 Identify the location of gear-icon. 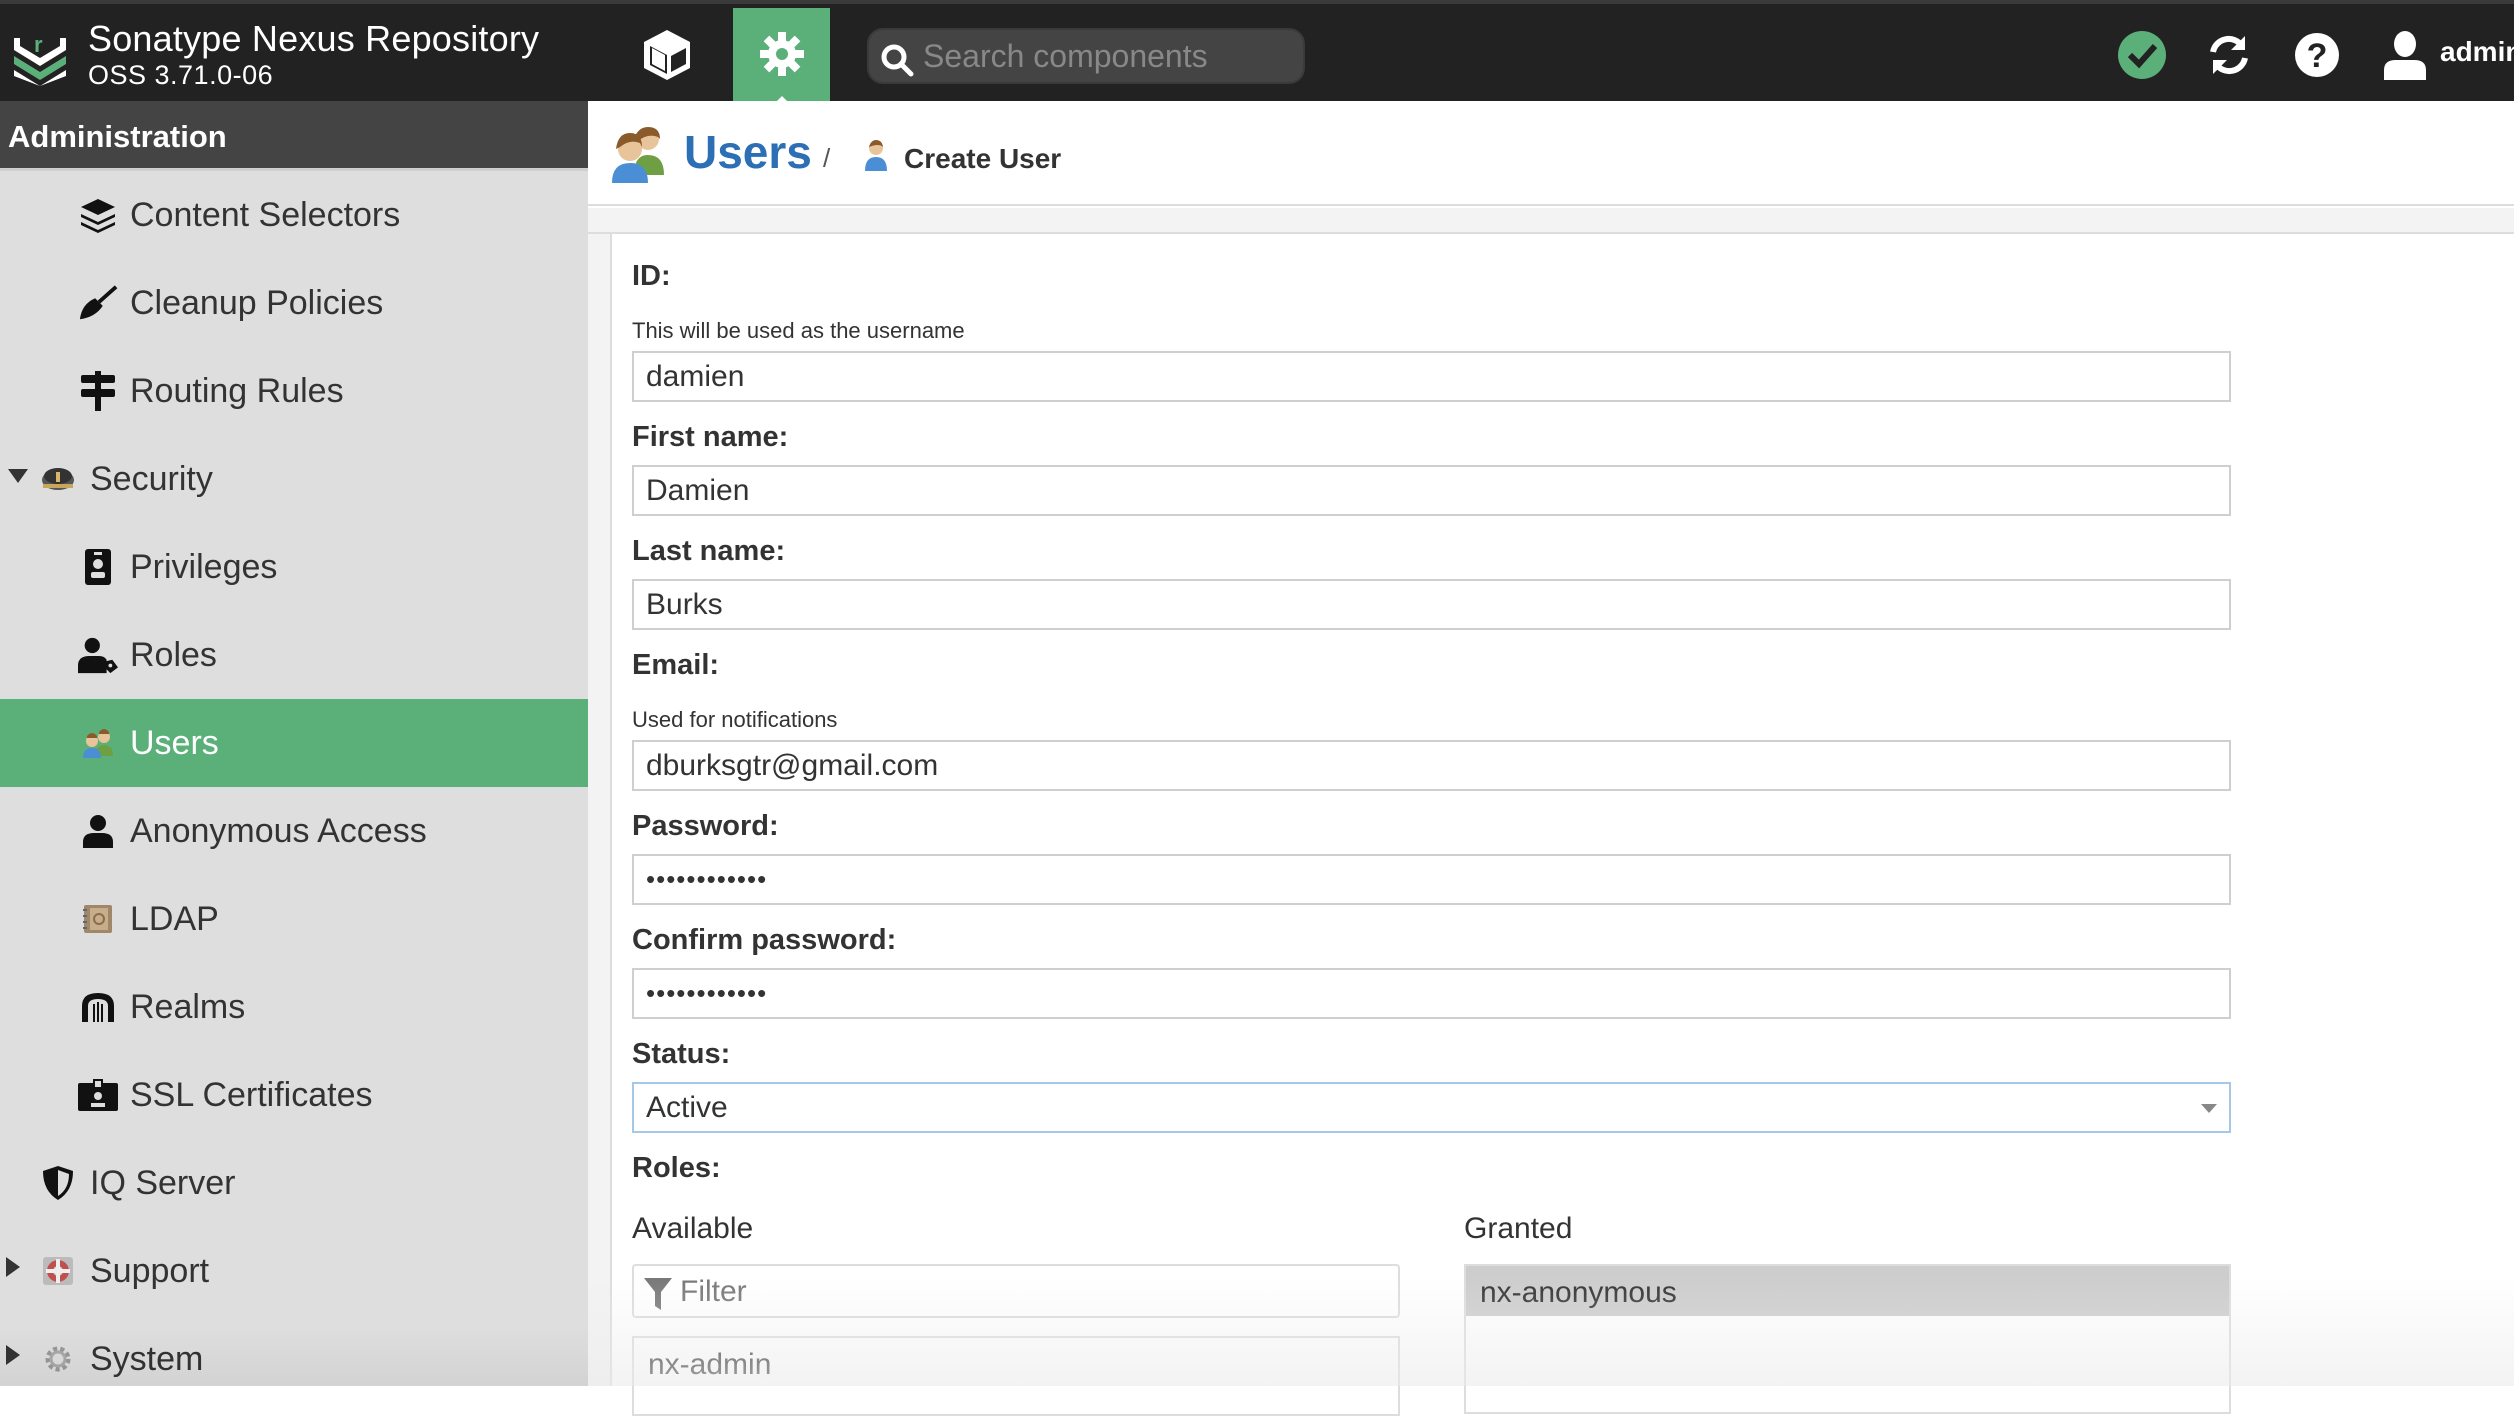
(782, 54).